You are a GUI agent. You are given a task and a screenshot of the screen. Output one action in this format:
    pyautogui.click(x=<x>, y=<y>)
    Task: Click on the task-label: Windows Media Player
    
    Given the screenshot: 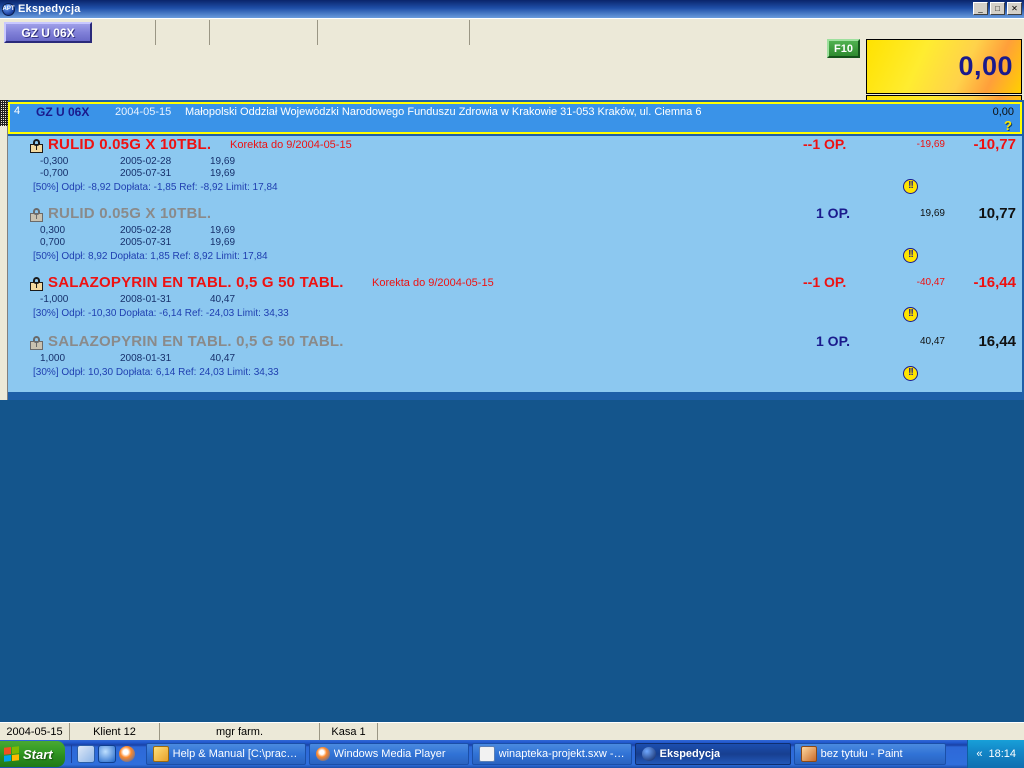 What is the action you would take?
    pyautogui.click(x=389, y=754)
    